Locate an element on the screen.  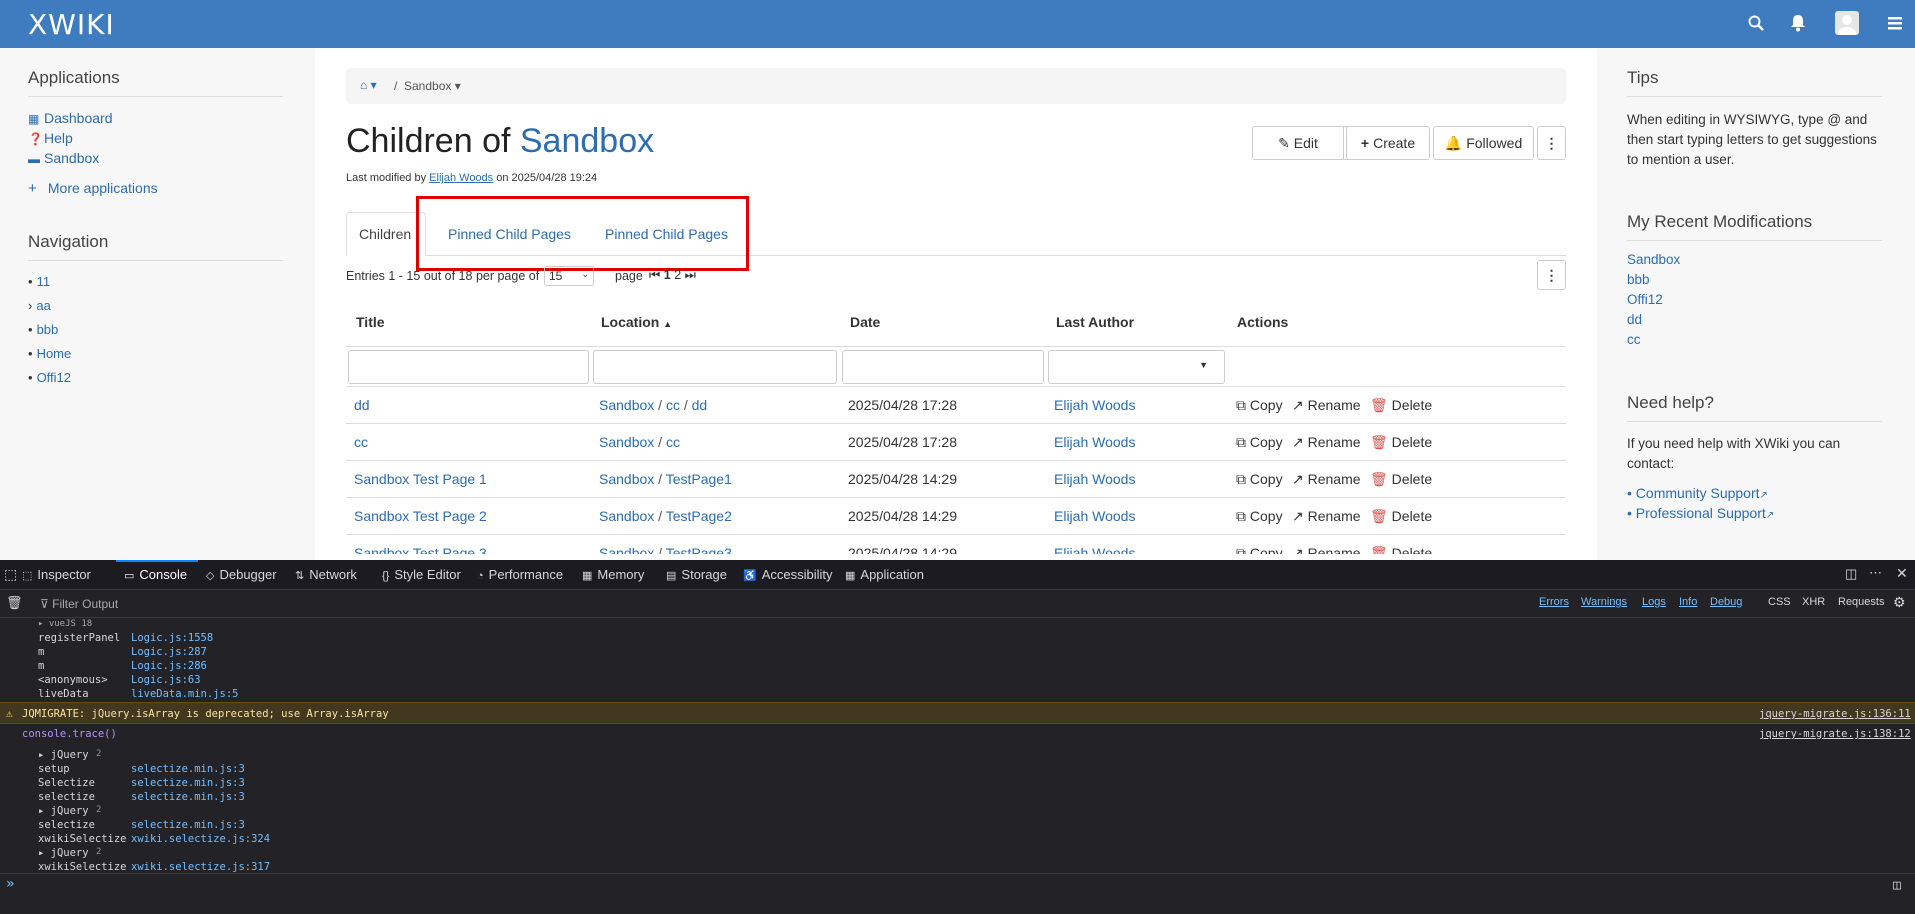
column-header-title: Title is located at coordinates (370, 322).